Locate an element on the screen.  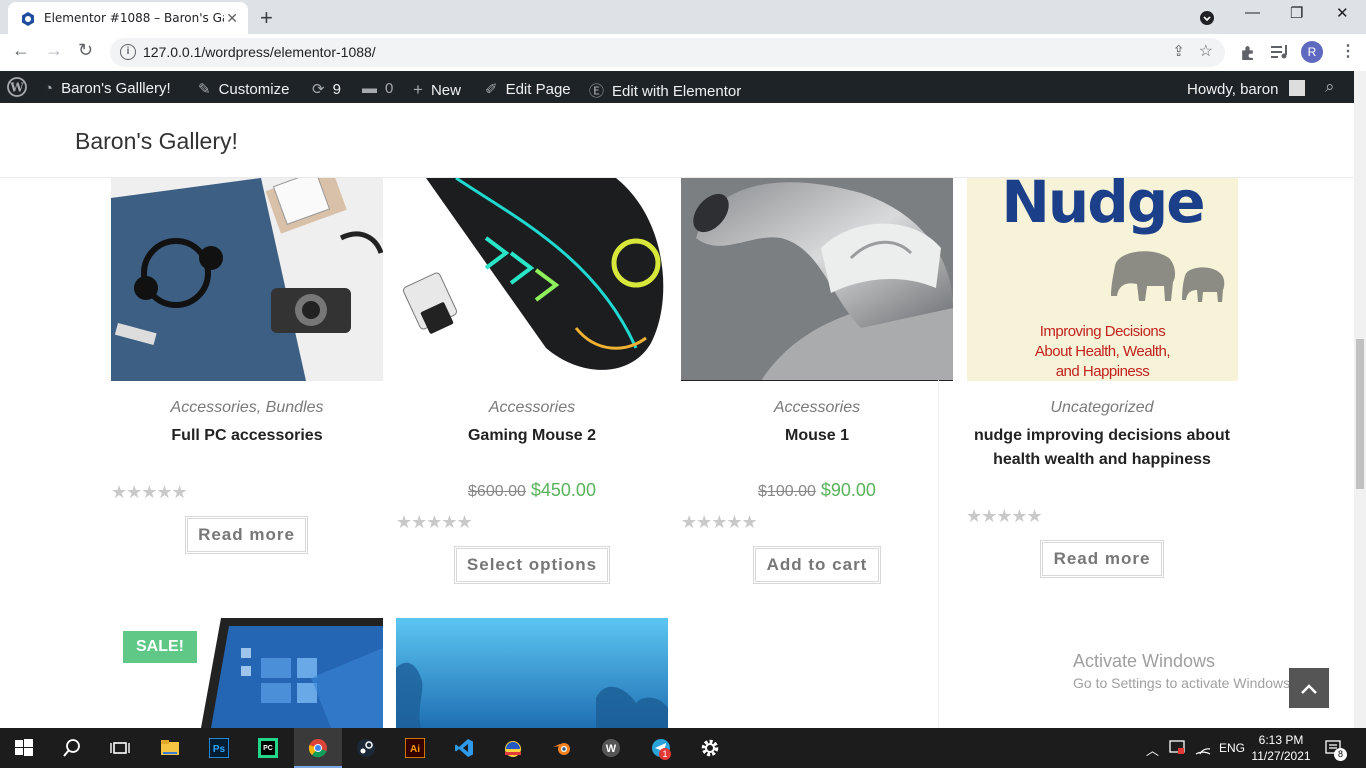
scroll-to-top-button is located at coordinates (1309, 688).